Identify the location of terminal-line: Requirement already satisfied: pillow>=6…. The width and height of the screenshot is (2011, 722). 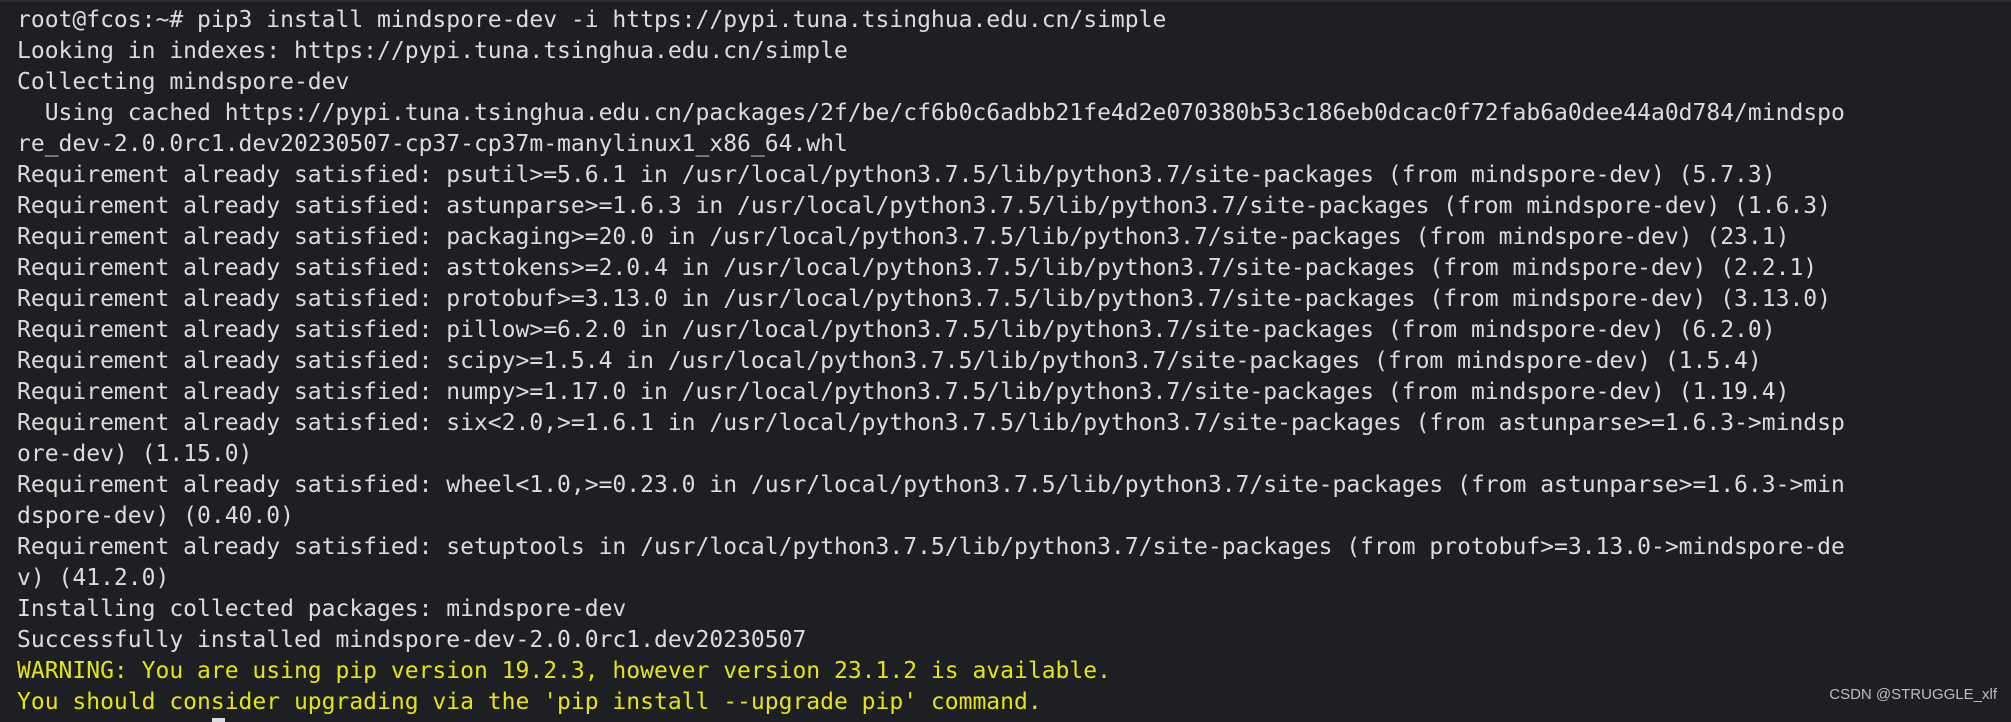
(896, 330).